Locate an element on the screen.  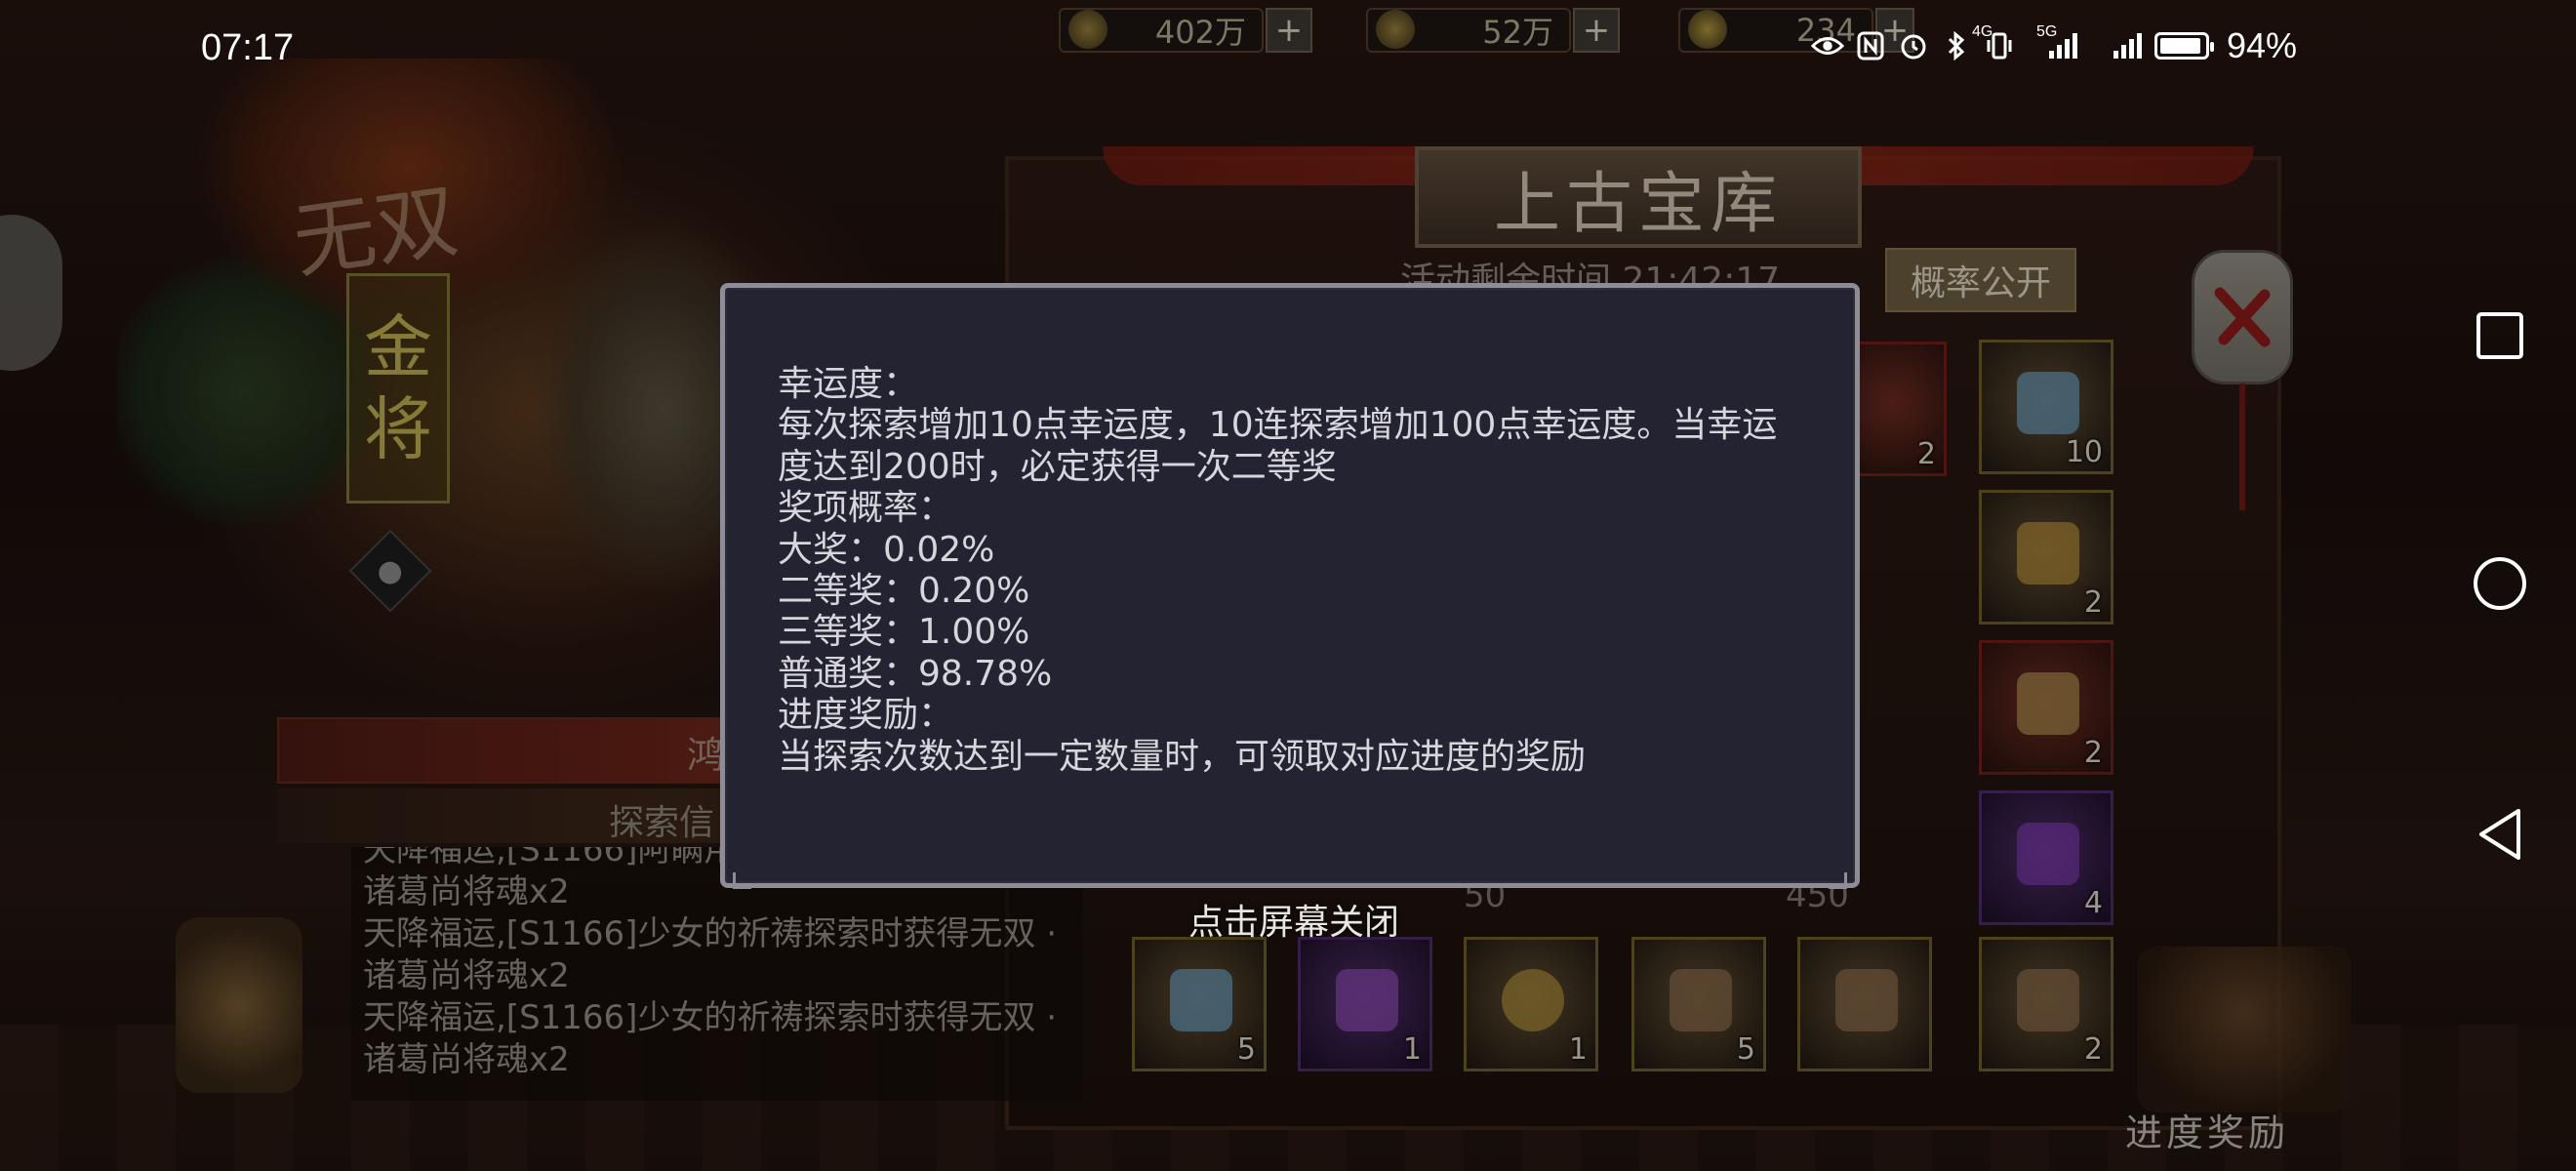
back-button is located at coordinates (2500, 834).